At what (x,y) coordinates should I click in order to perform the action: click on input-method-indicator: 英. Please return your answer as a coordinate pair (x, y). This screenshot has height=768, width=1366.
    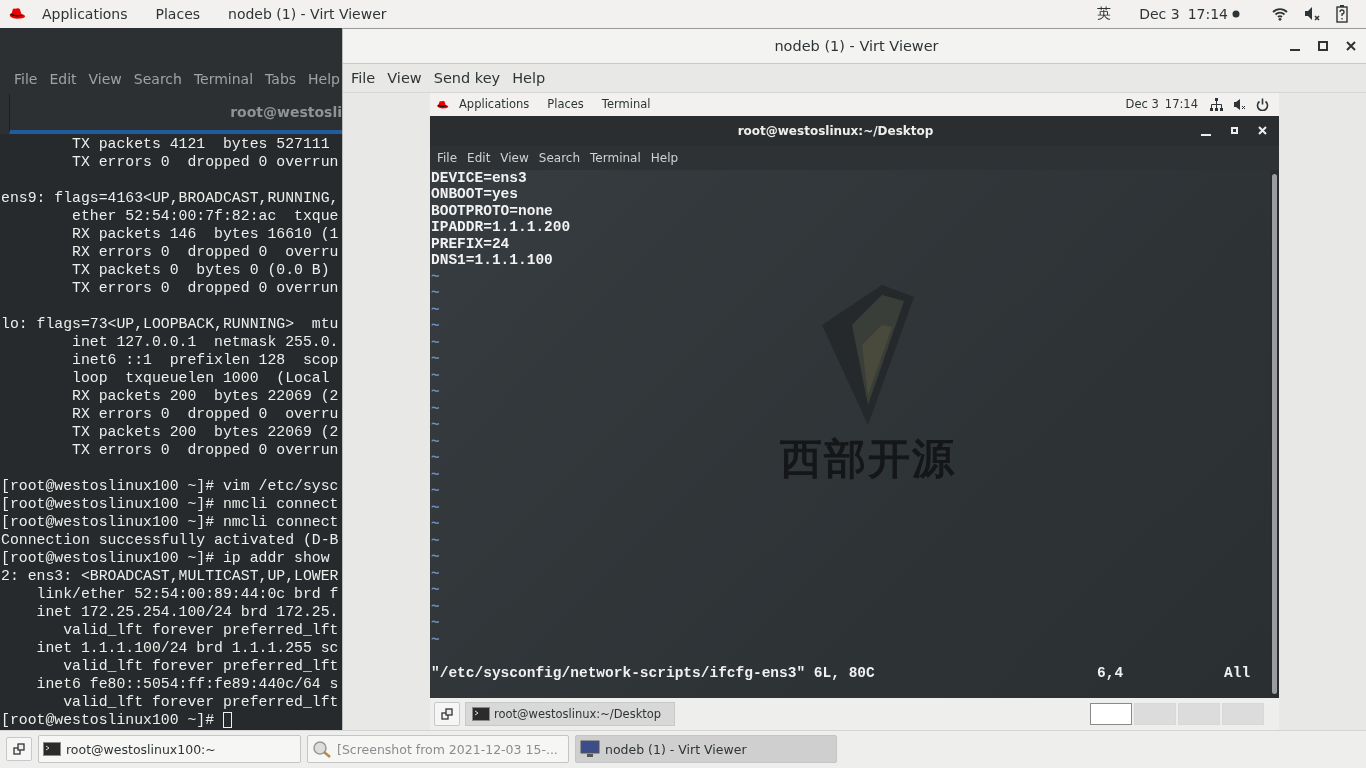
    Looking at the image, I should click on (1104, 13).